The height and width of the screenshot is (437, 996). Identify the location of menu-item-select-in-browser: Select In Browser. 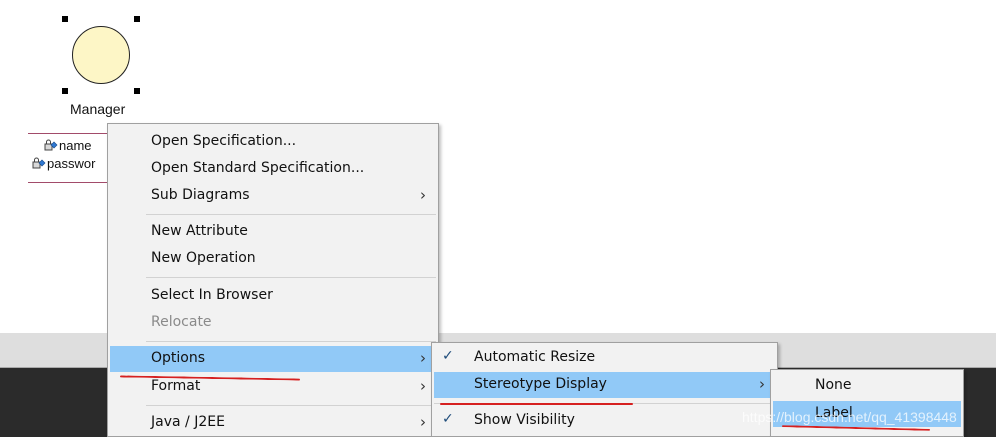
(273, 296).